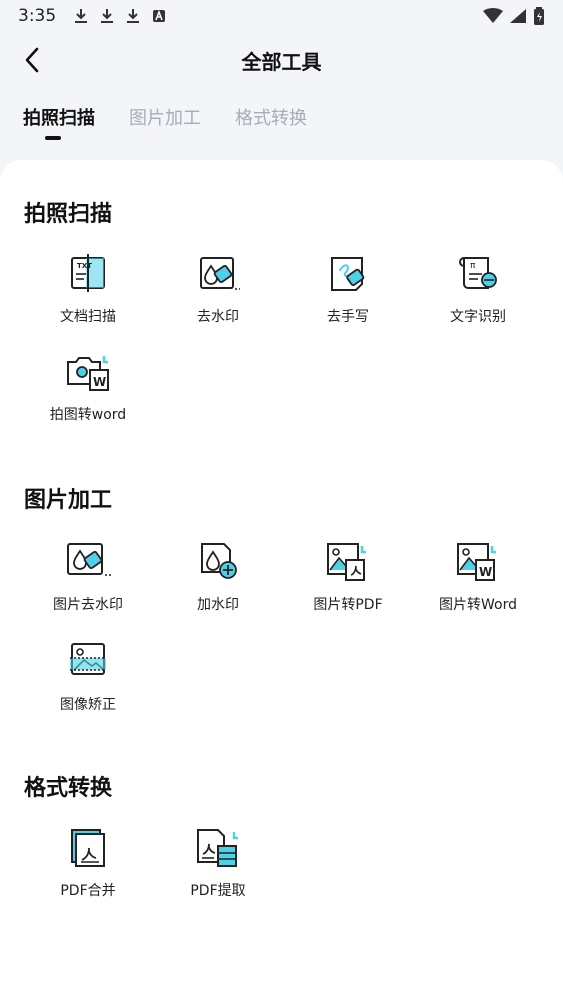 The width and height of the screenshot is (563, 1000). Describe the element at coordinates (539, 16) in the screenshot. I see `battery-icon` at that location.